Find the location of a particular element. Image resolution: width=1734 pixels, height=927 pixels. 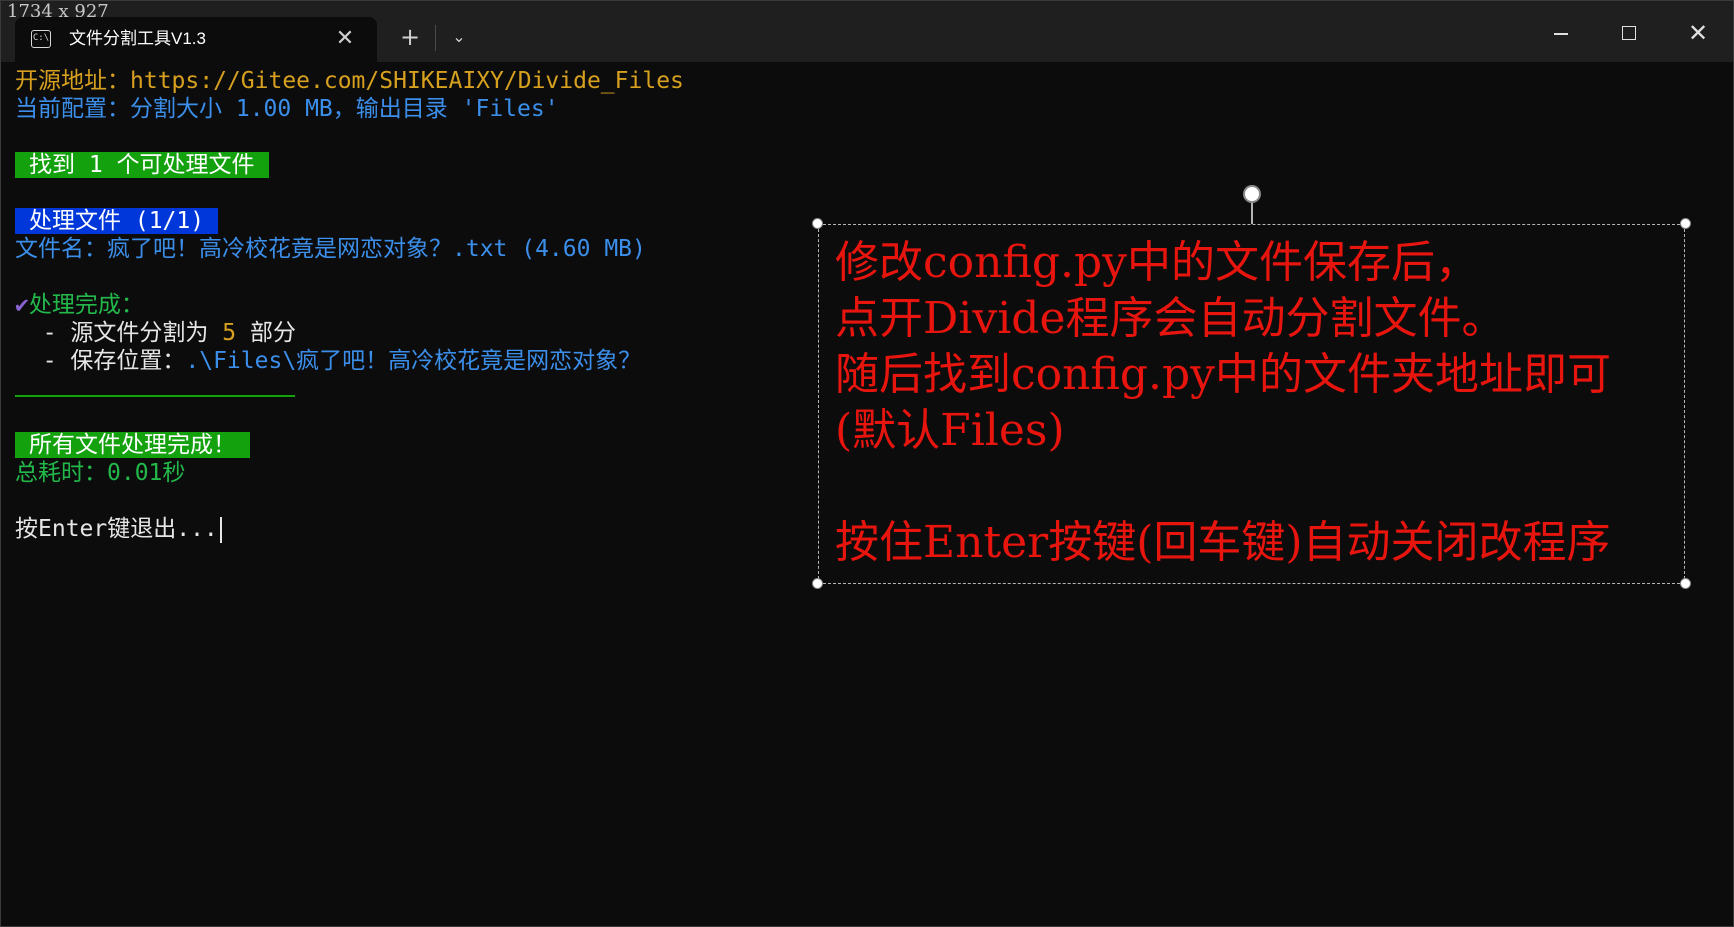

processing-line: 处理文件 (1/1) is located at coordinates (117, 221).